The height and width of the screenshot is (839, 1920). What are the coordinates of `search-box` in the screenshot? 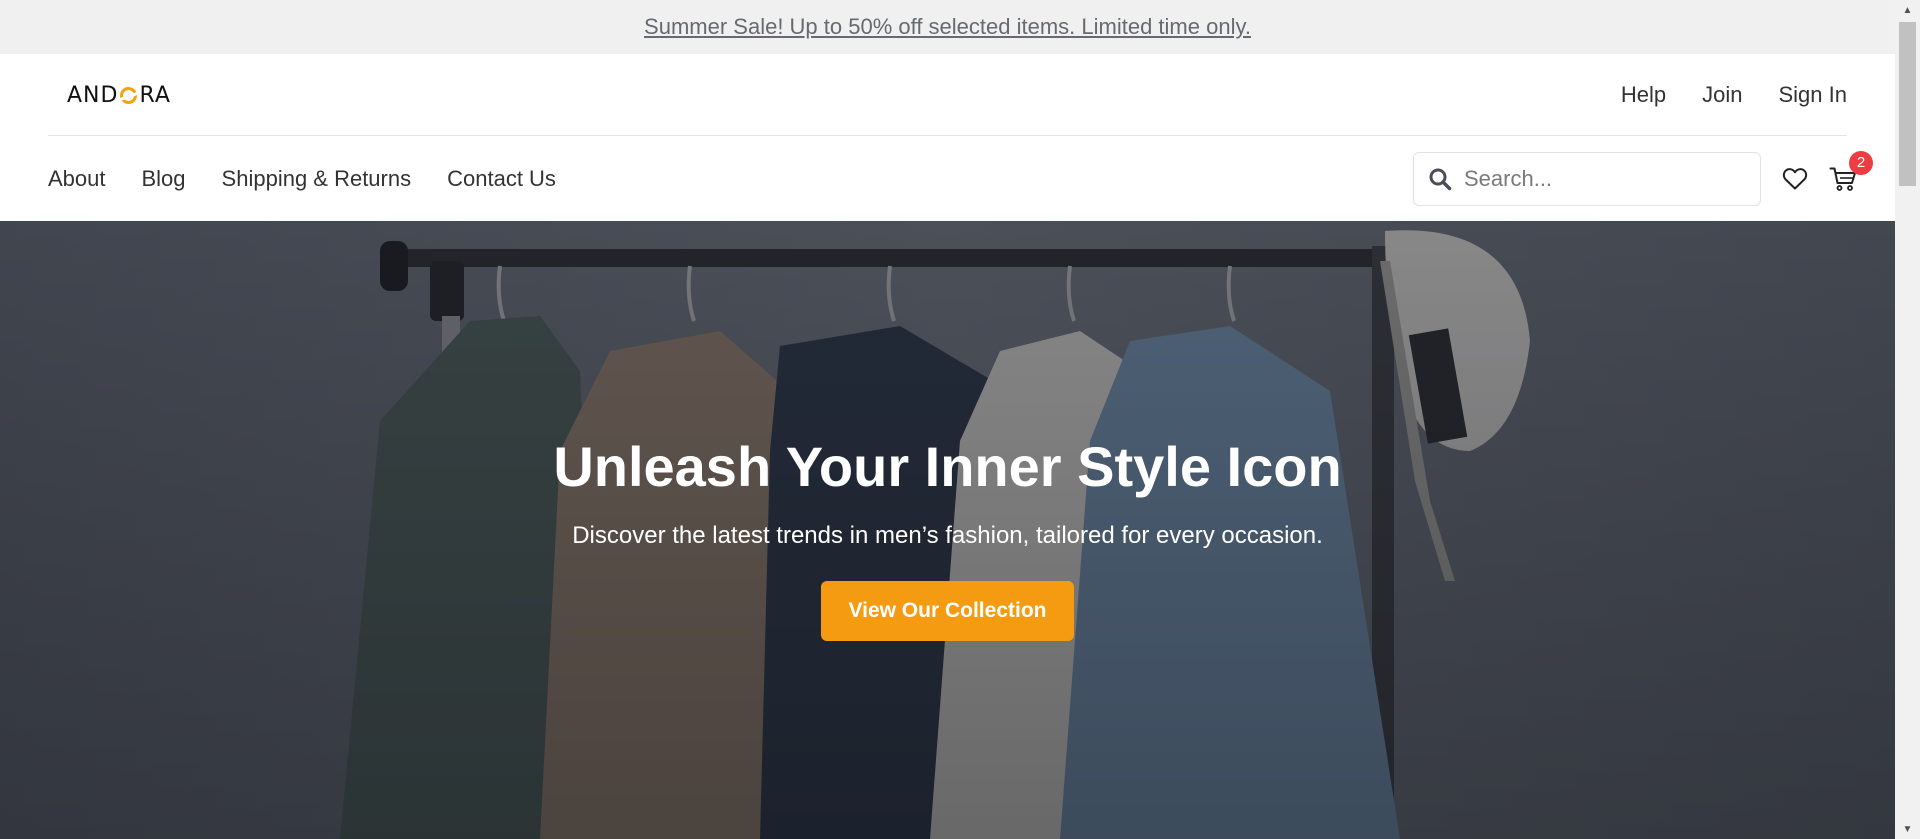 It's located at (1587, 178).